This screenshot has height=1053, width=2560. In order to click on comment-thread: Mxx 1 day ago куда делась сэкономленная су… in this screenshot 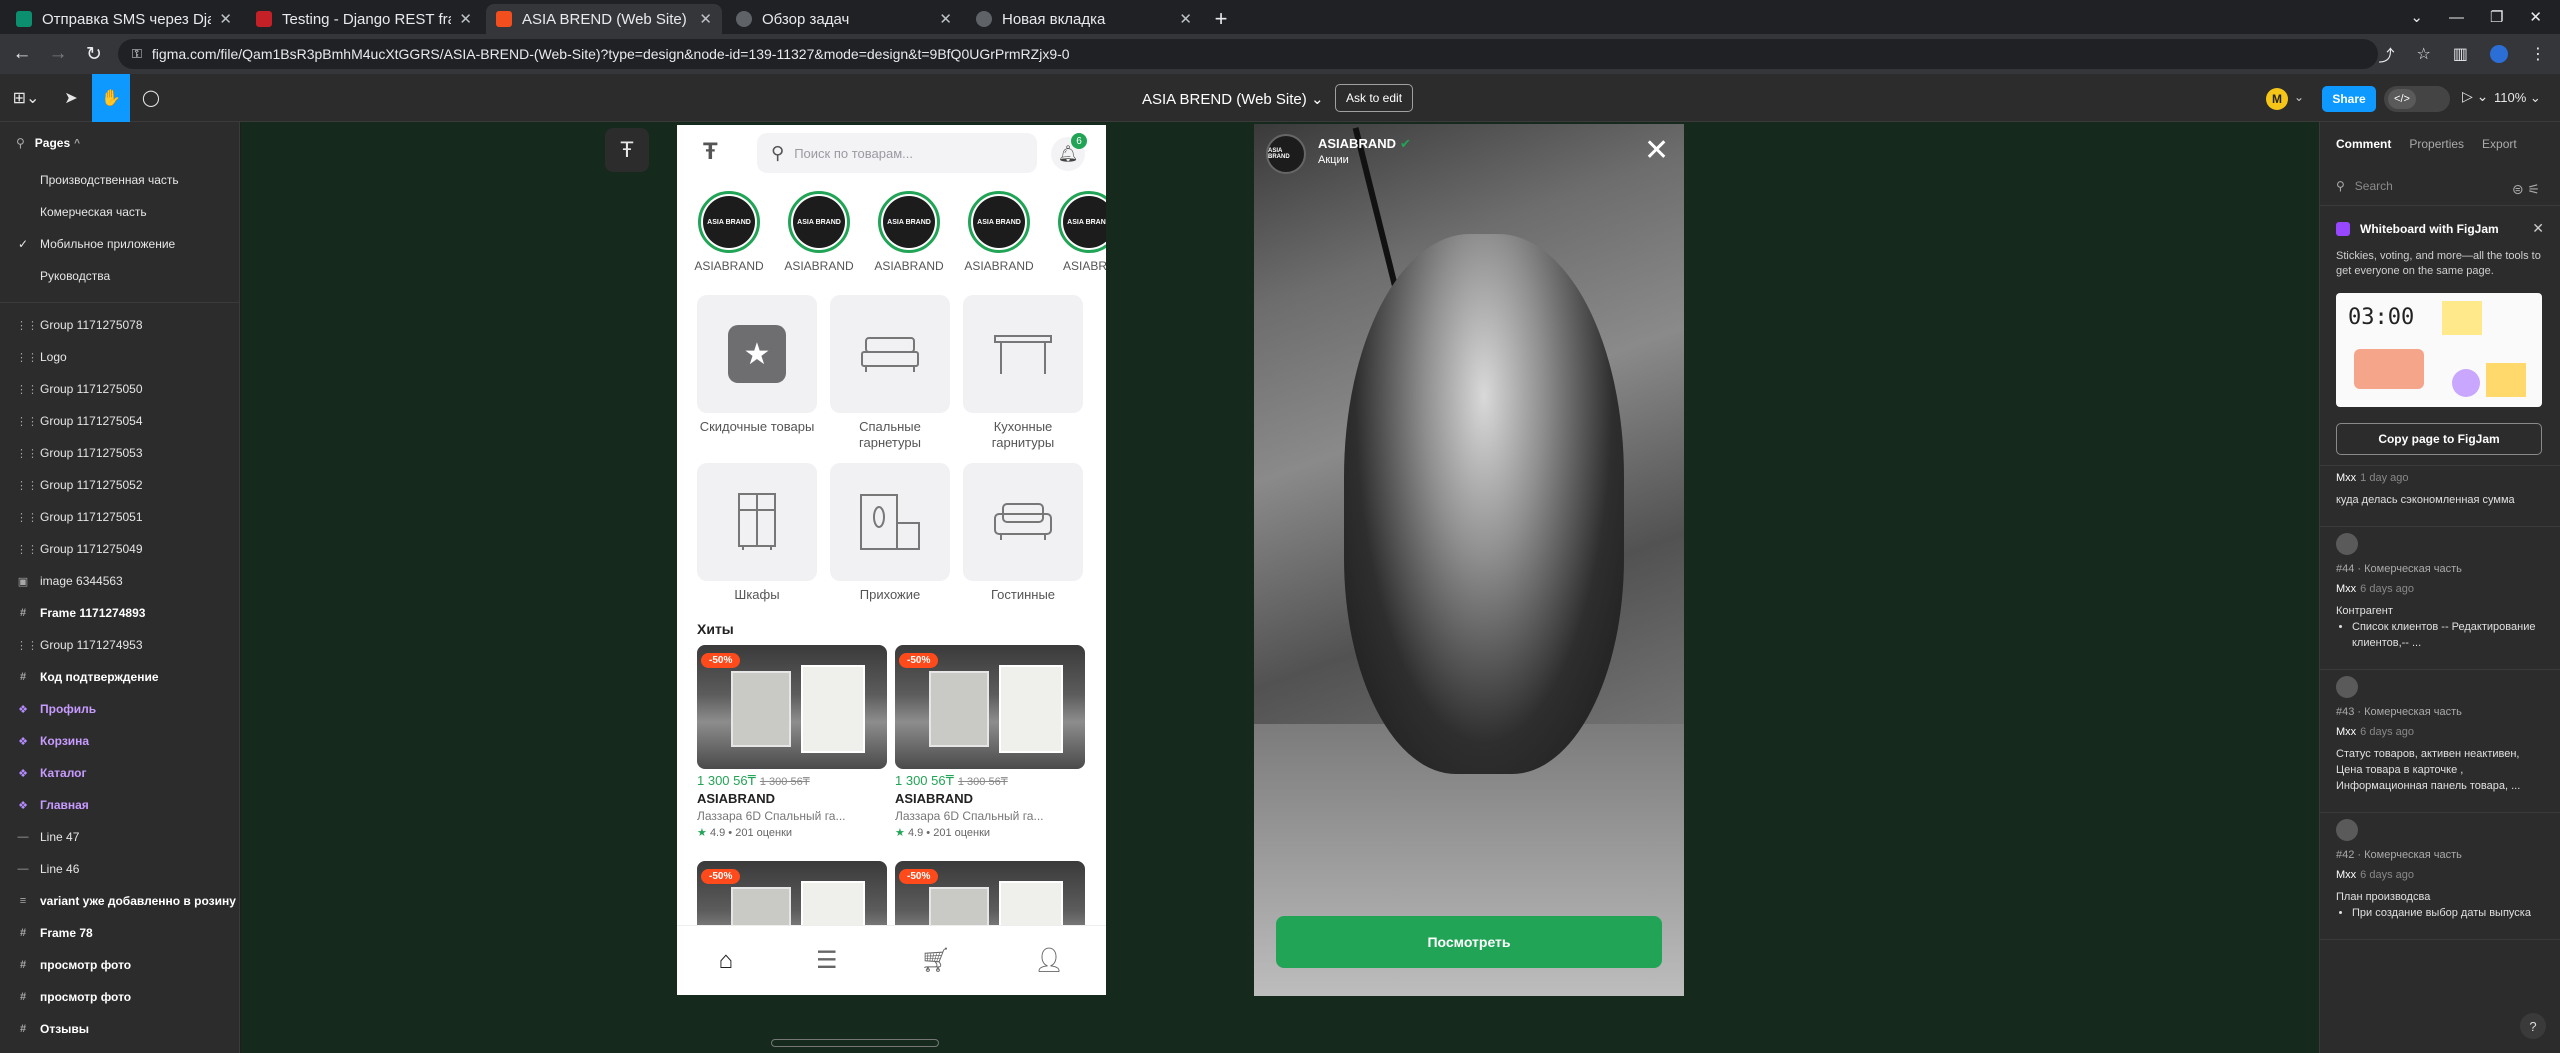, I will do `click(2440, 496)`.